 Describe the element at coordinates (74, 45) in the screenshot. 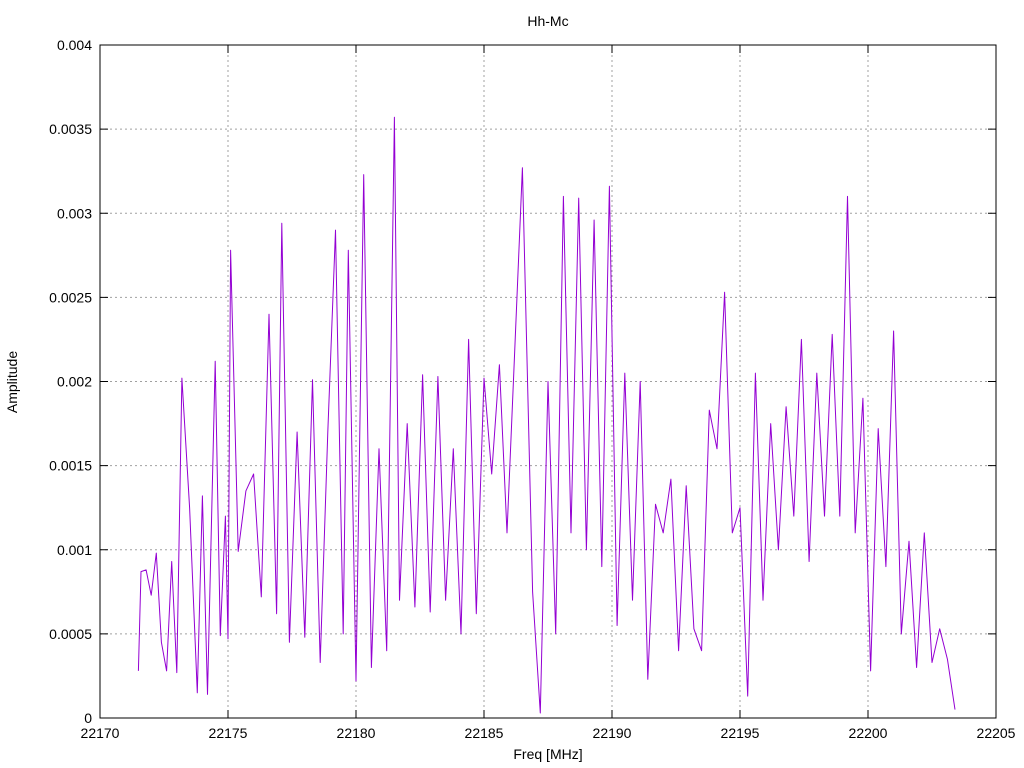

I see `y-tick-label: 0.004` at that location.